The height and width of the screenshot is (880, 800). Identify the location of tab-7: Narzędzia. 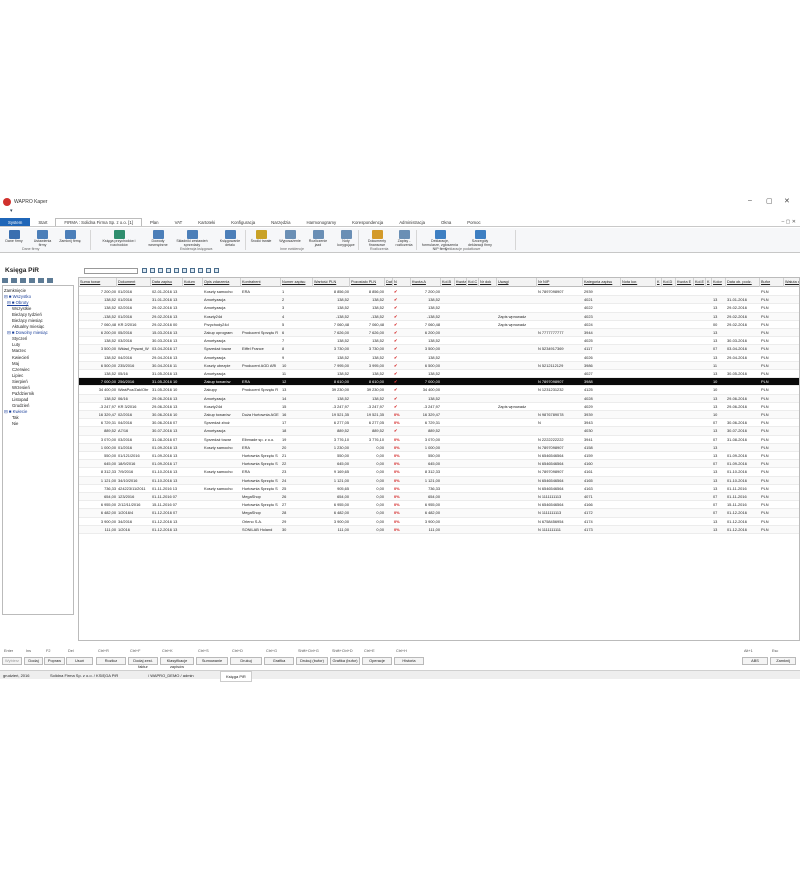
(280, 222).